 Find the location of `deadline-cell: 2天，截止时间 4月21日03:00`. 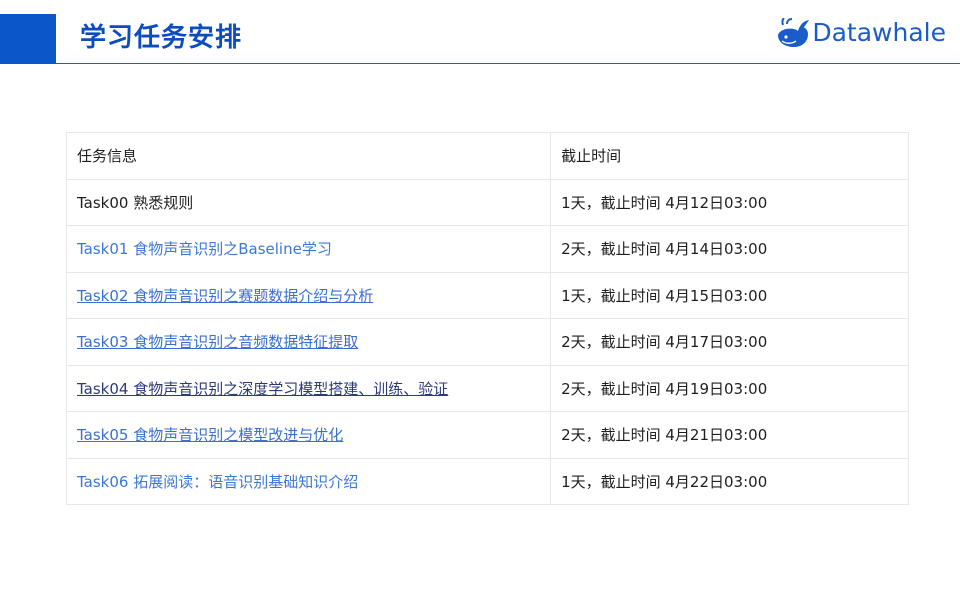

deadline-cell: 2天，截止时间 4月21日03:00 is located at coordinates (729, 435).